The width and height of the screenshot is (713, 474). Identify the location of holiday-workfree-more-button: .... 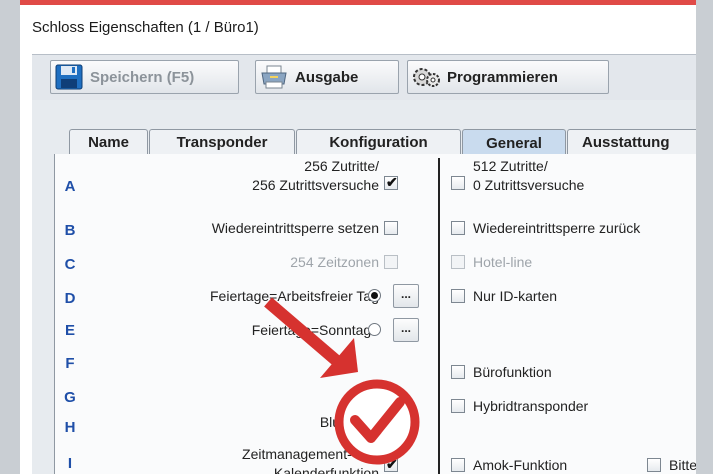
(406, 296).